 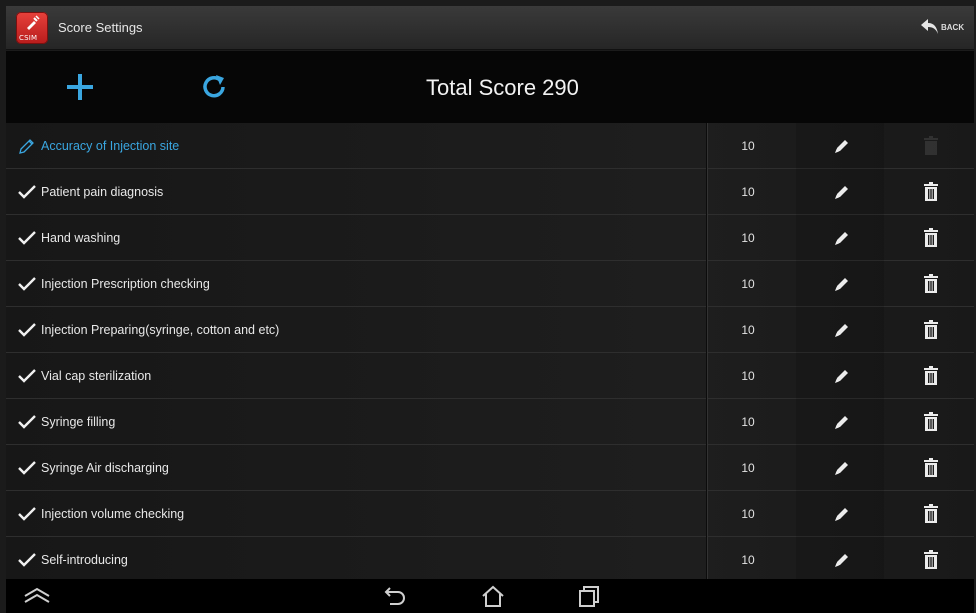 What do you see at coordinates (493, 596) in the screenshot?
I see `home-icon` at bounding box center [493, 596].